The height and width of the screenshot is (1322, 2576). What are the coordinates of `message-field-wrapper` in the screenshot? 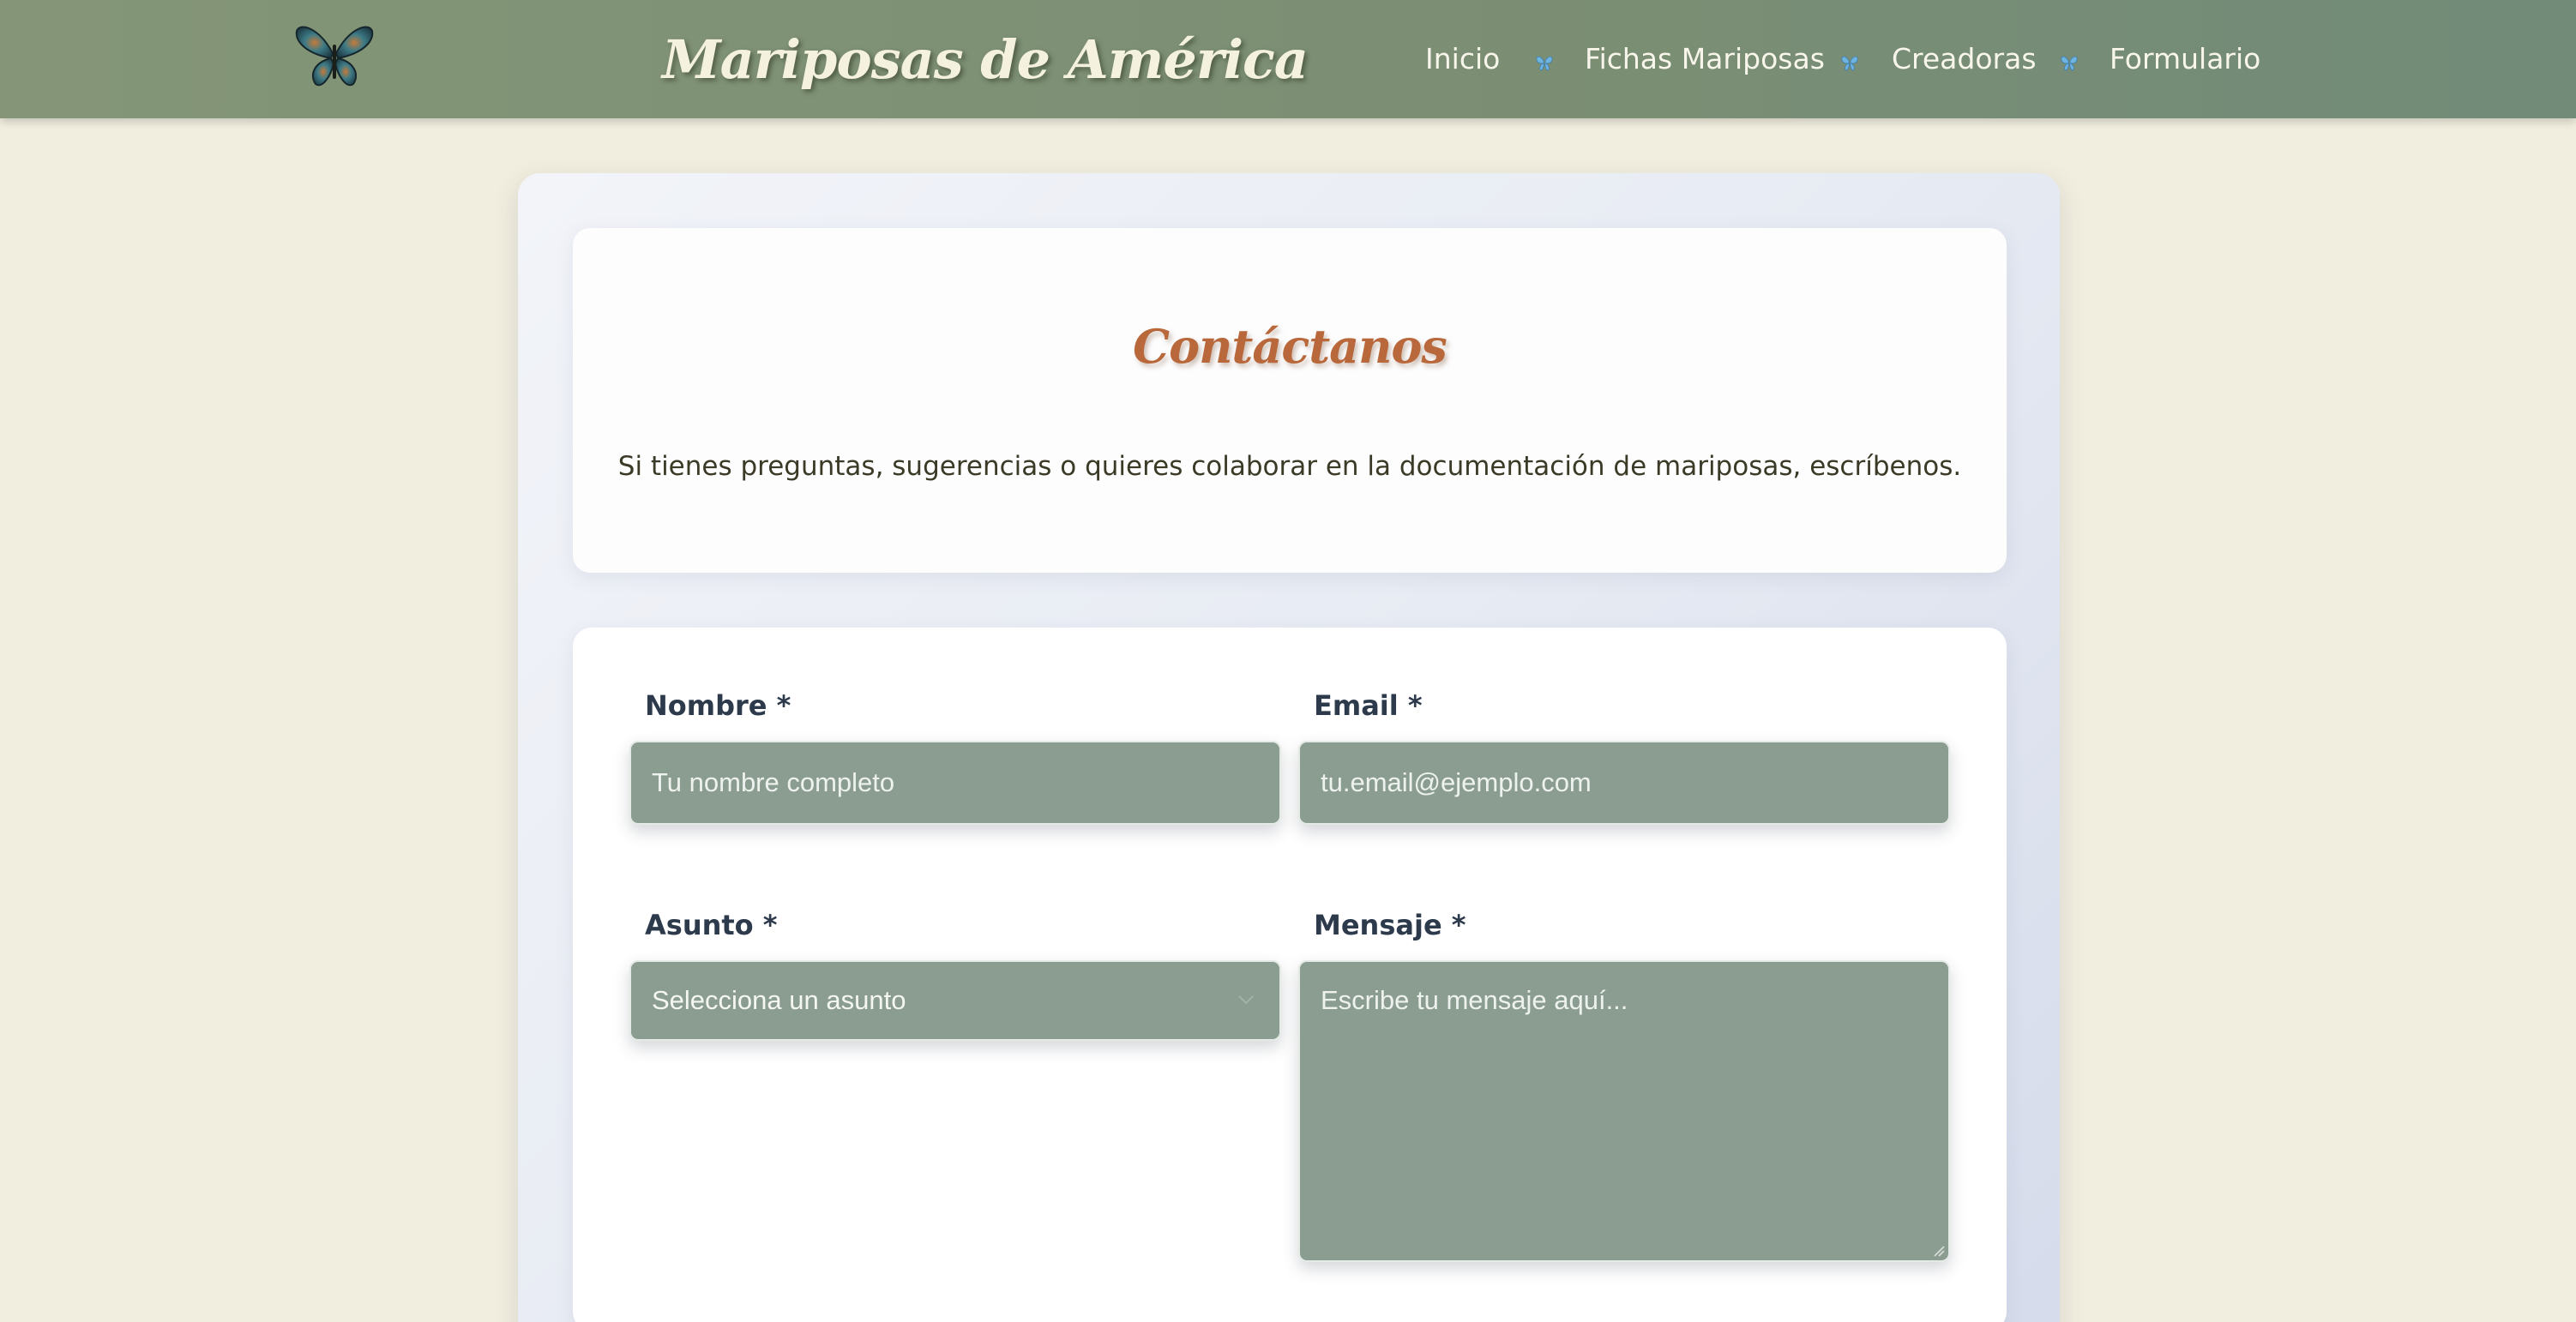 It's located at (1624, 1111).